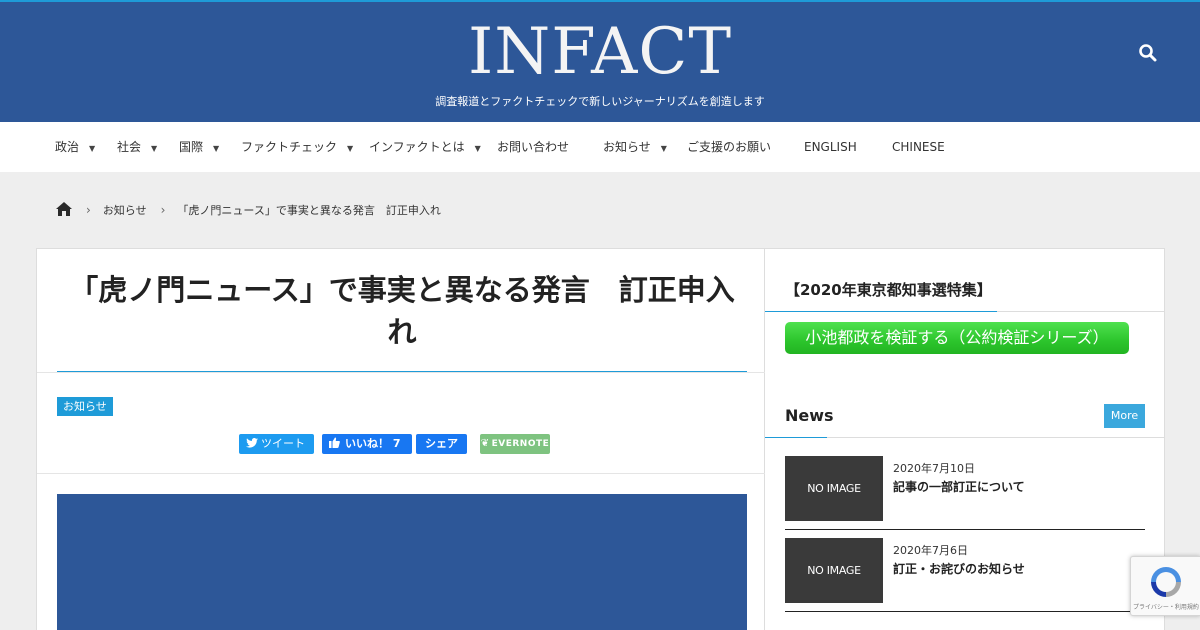 The image size is (1200, 630). What do you see at coordinates (888, 290) in the screenshot?
I see `widget-title: 【2020年東京都知事選特集】` at bounding box center [888, 290].